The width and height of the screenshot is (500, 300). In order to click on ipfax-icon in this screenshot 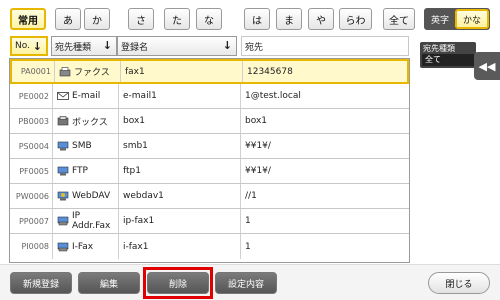, I will do `click(63, 221)`.